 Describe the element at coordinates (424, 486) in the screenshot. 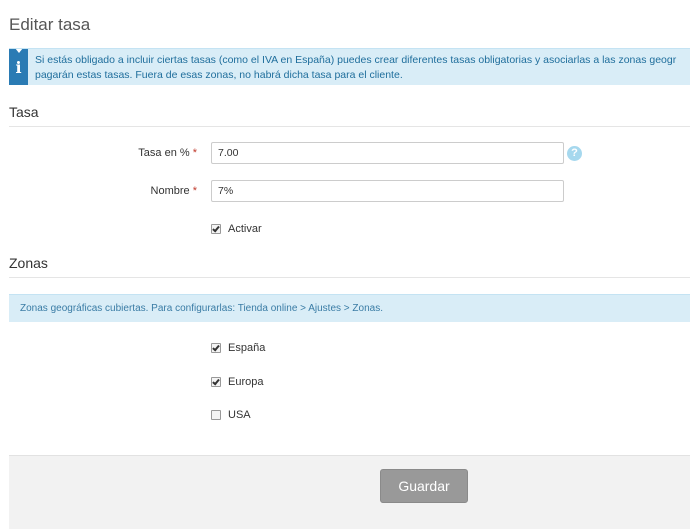

I see `save-button: Guardar` at that location.